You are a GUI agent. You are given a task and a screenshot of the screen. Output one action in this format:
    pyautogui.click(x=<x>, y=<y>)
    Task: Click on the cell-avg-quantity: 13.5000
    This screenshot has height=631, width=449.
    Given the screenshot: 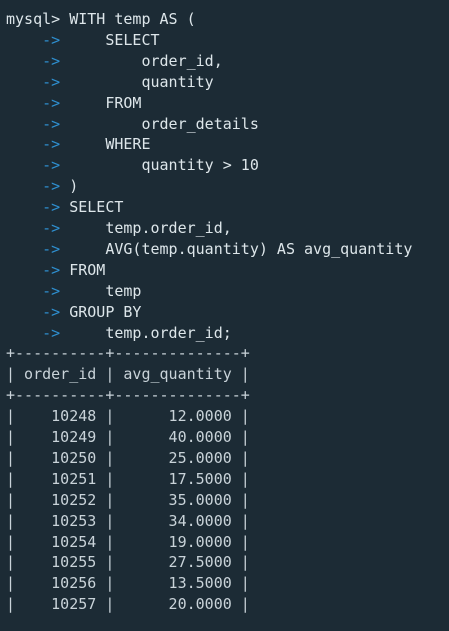 What is the action you would take?
    pyautogui.click(x=177, y=583)
    